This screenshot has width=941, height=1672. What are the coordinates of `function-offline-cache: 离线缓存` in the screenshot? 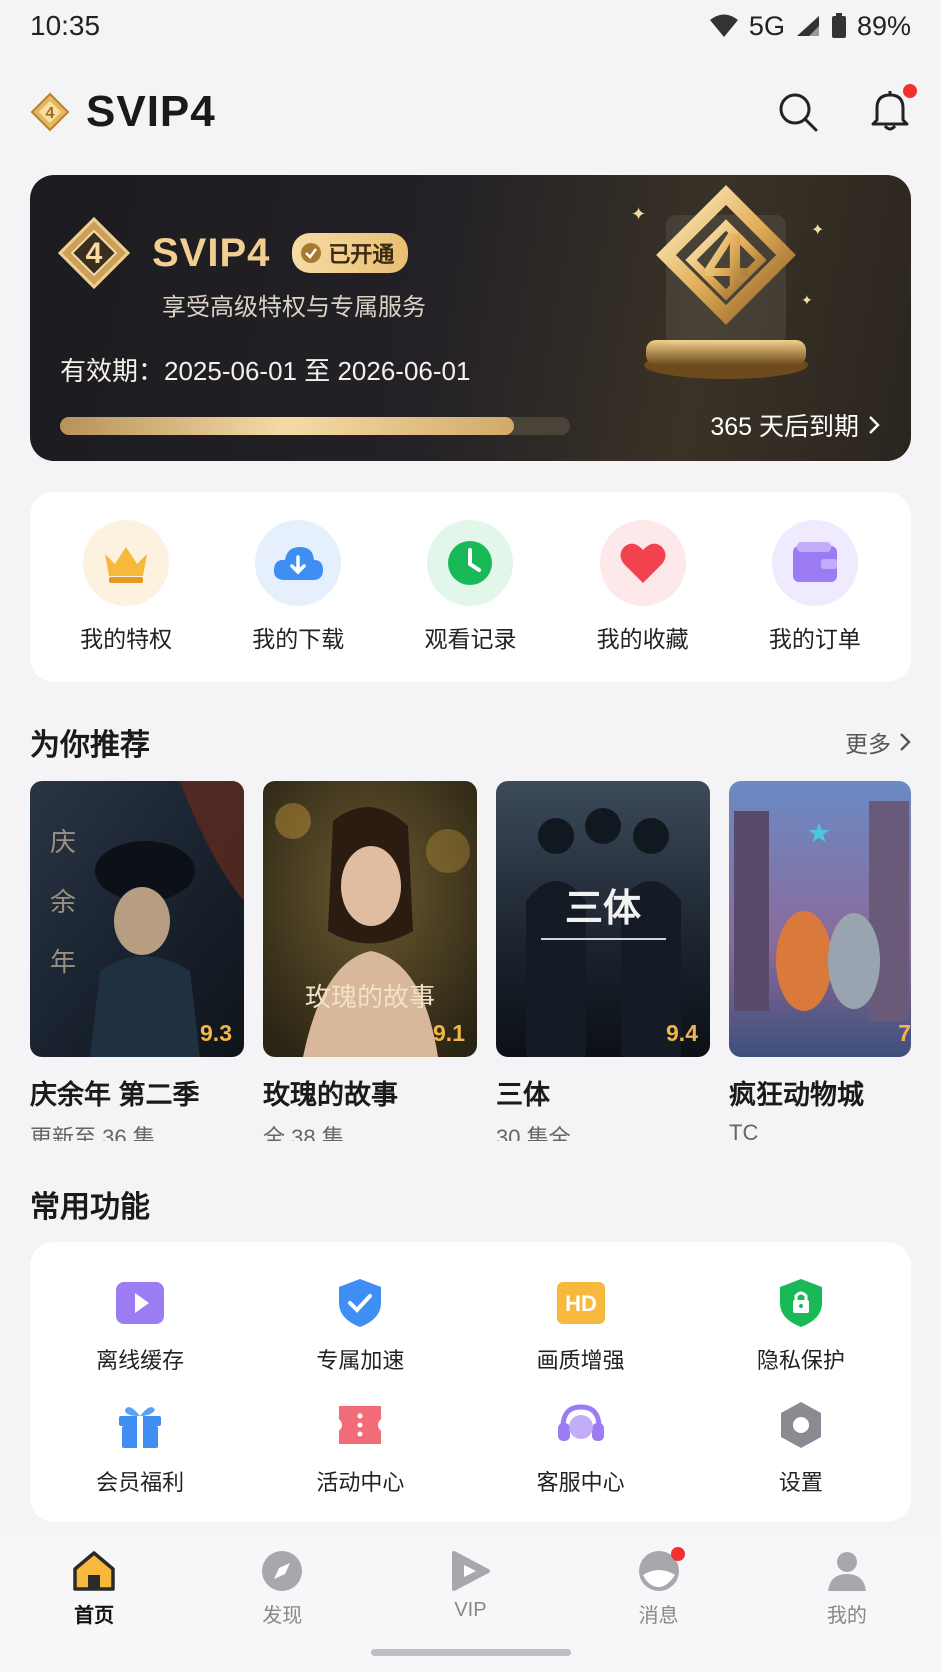 It's located at (140, 1325).